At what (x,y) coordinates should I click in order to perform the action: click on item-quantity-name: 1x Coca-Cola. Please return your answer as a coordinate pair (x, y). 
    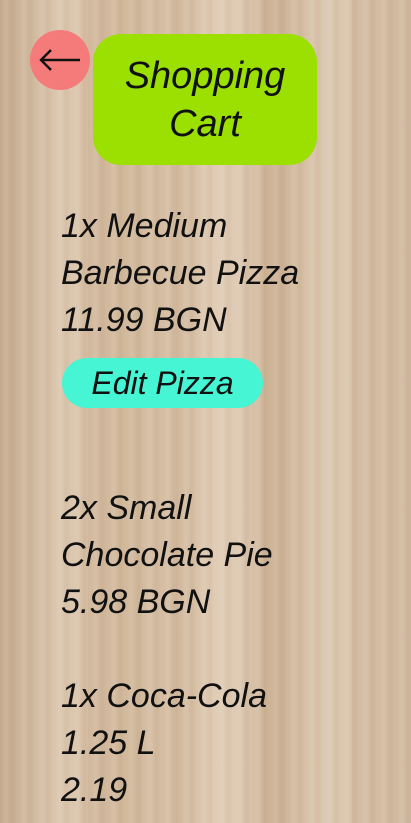
    Looking at the image, I should click on (164, 696).